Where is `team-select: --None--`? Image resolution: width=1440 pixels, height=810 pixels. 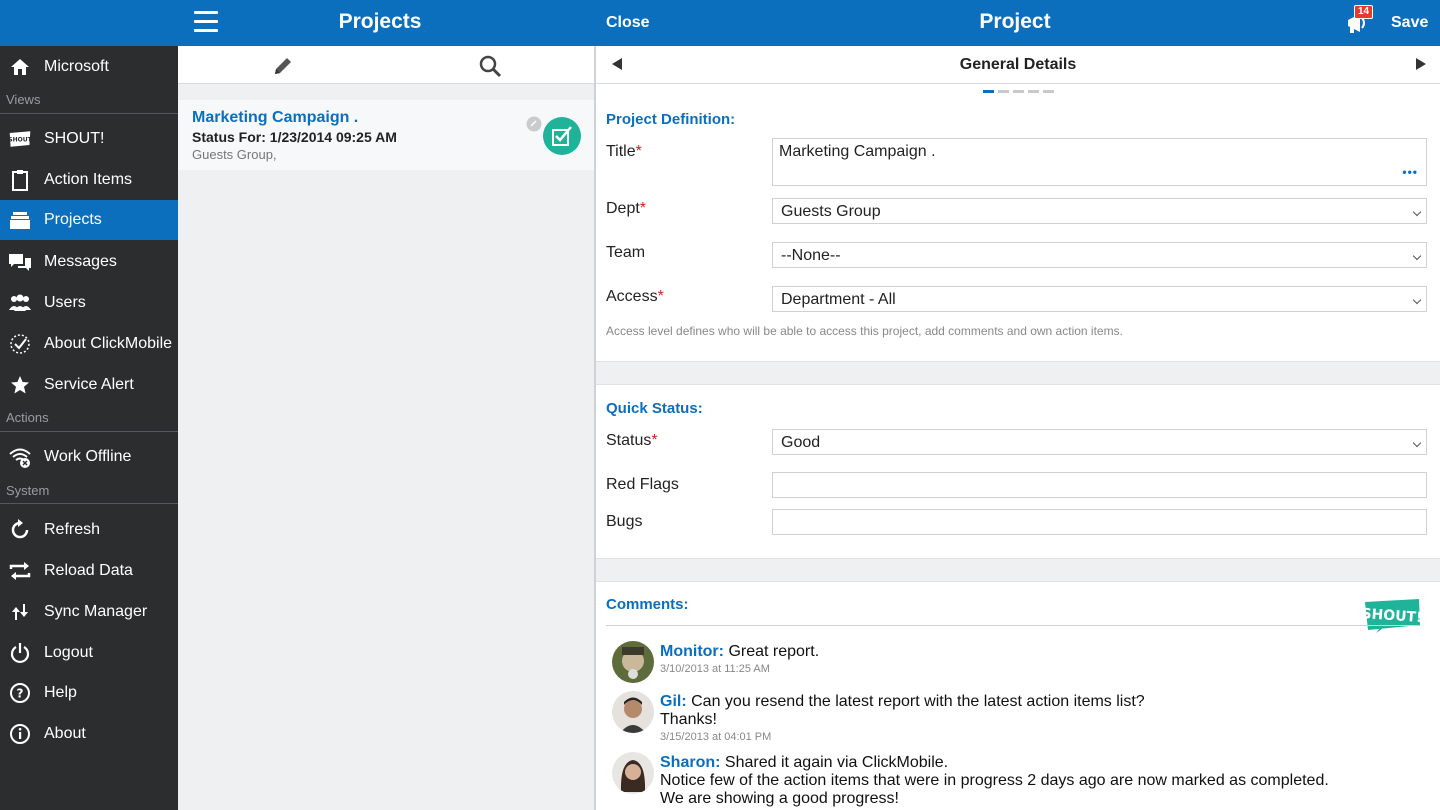
team-select: --None-- is located at coordinates (1099, 255).